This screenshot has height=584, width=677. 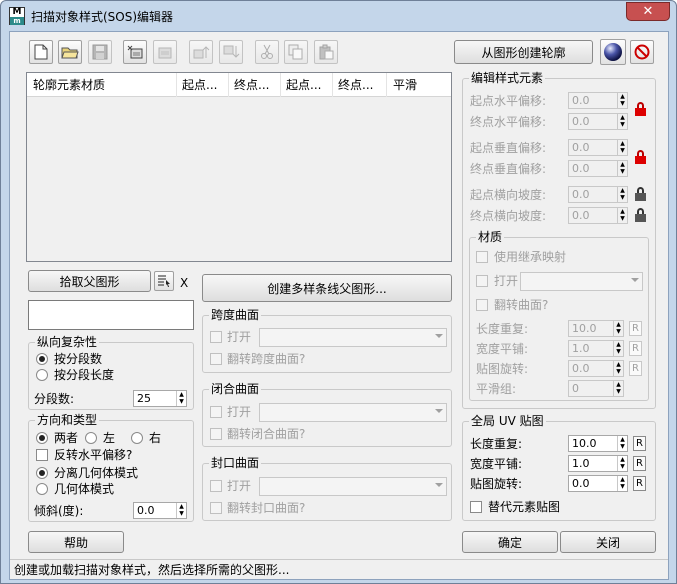 I want to click on paste-button, so click(x=326, y=52).